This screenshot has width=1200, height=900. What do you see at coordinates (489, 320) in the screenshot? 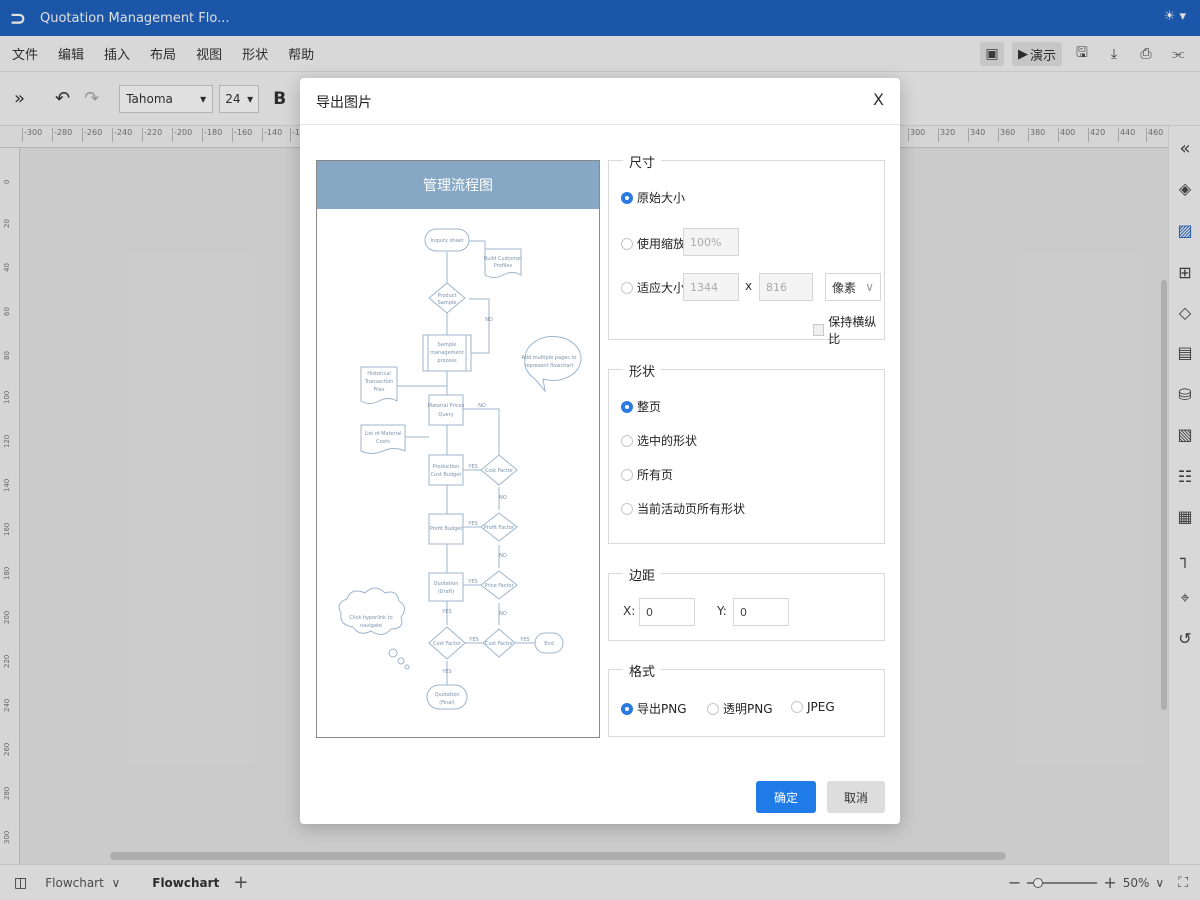
I see `label-no-1: NO` at bounding box center [489, 320].